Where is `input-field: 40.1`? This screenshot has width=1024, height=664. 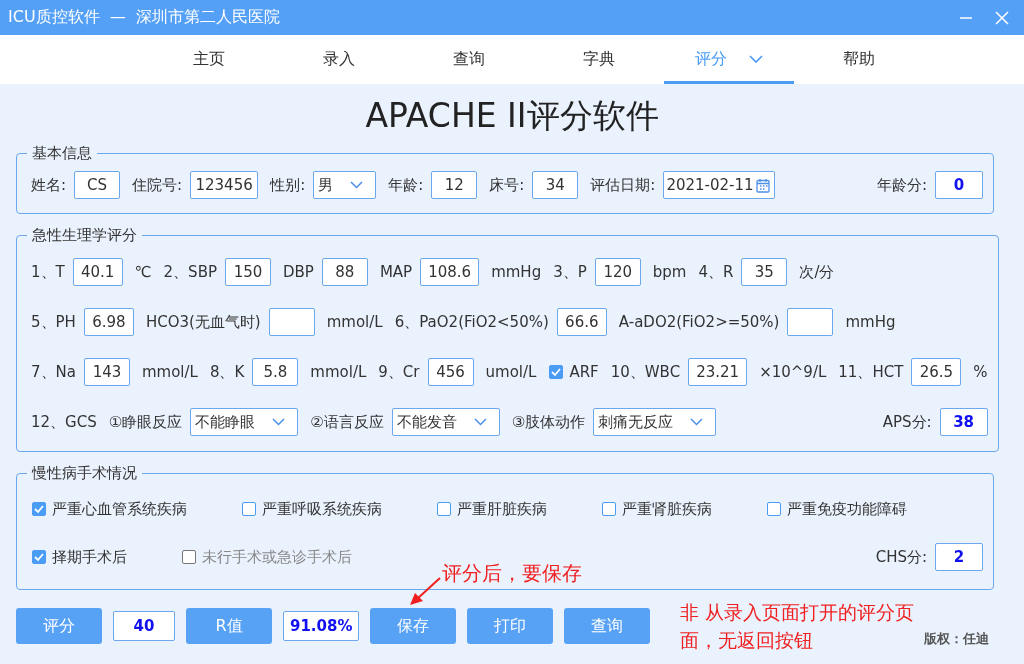
input-field: 40.1 is located at coordinates (97, 272).